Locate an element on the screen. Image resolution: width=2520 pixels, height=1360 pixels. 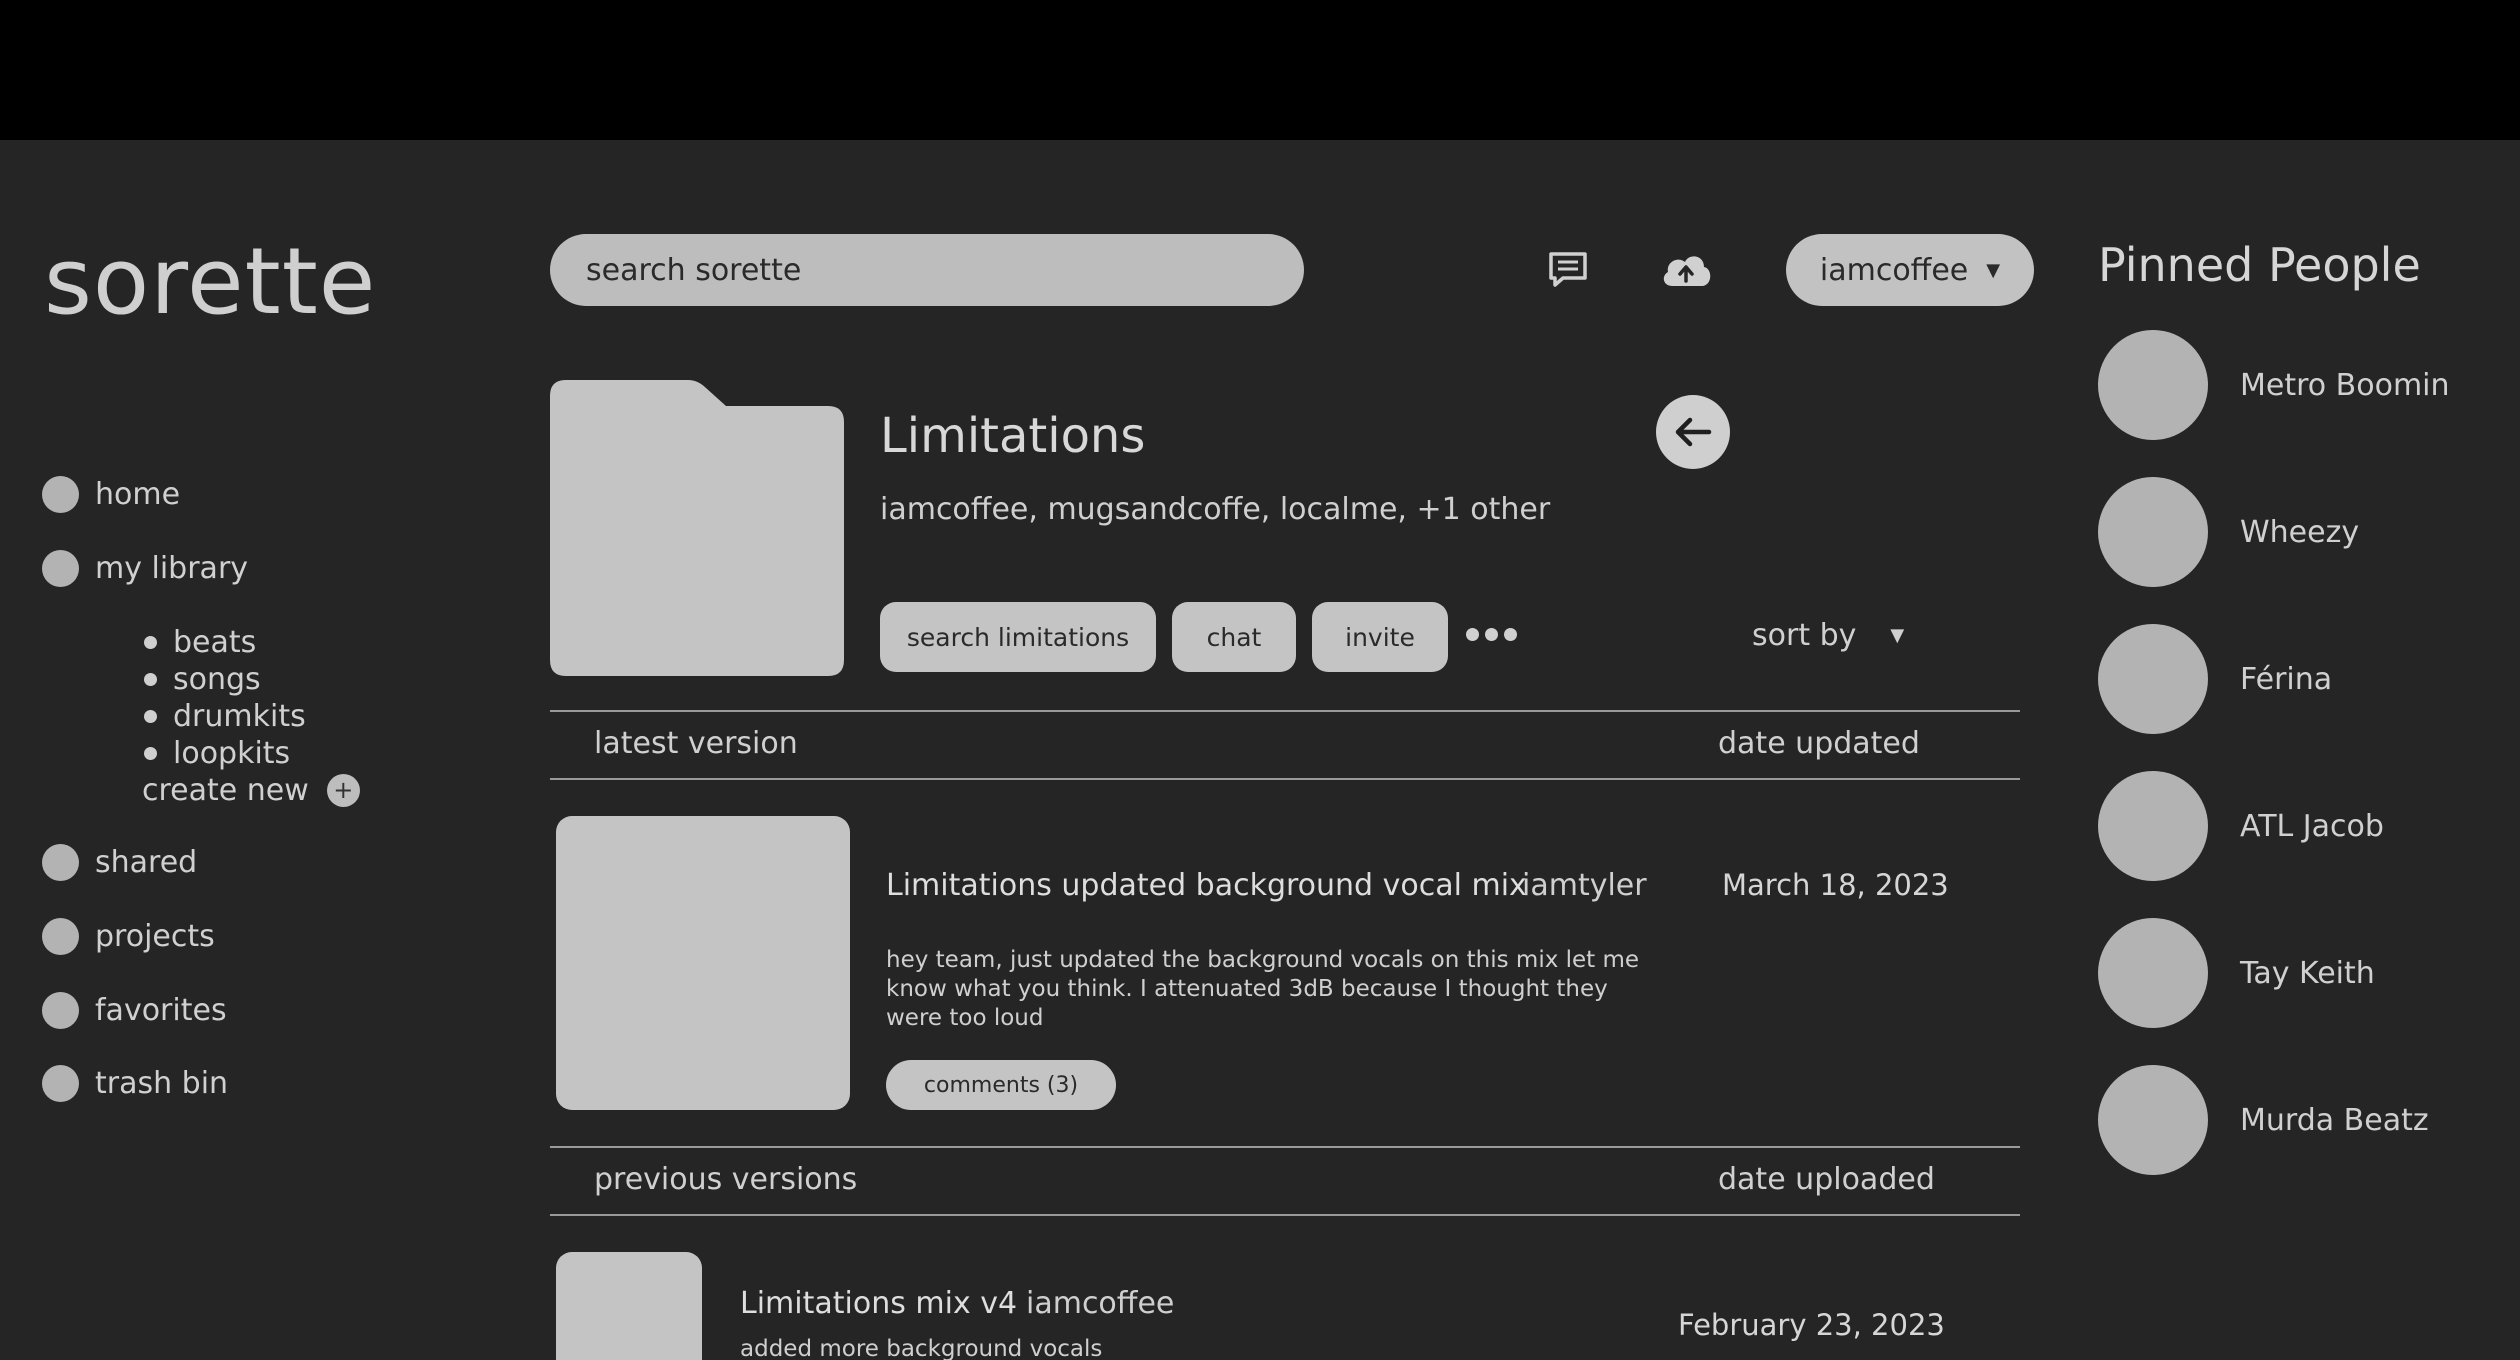
user-menu-button: iamcoffee ▼ is located at coordinates (1910, 270).